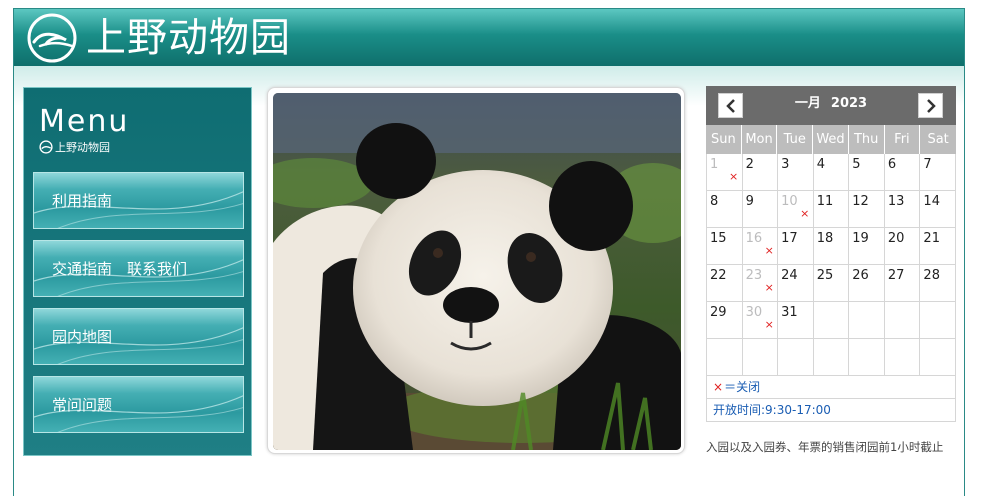 The image size is (985, 496). What do you see at coordinates (725, 246) in the screenshot?
I see `calendar-day: 15` at bounding box center [725, 246].